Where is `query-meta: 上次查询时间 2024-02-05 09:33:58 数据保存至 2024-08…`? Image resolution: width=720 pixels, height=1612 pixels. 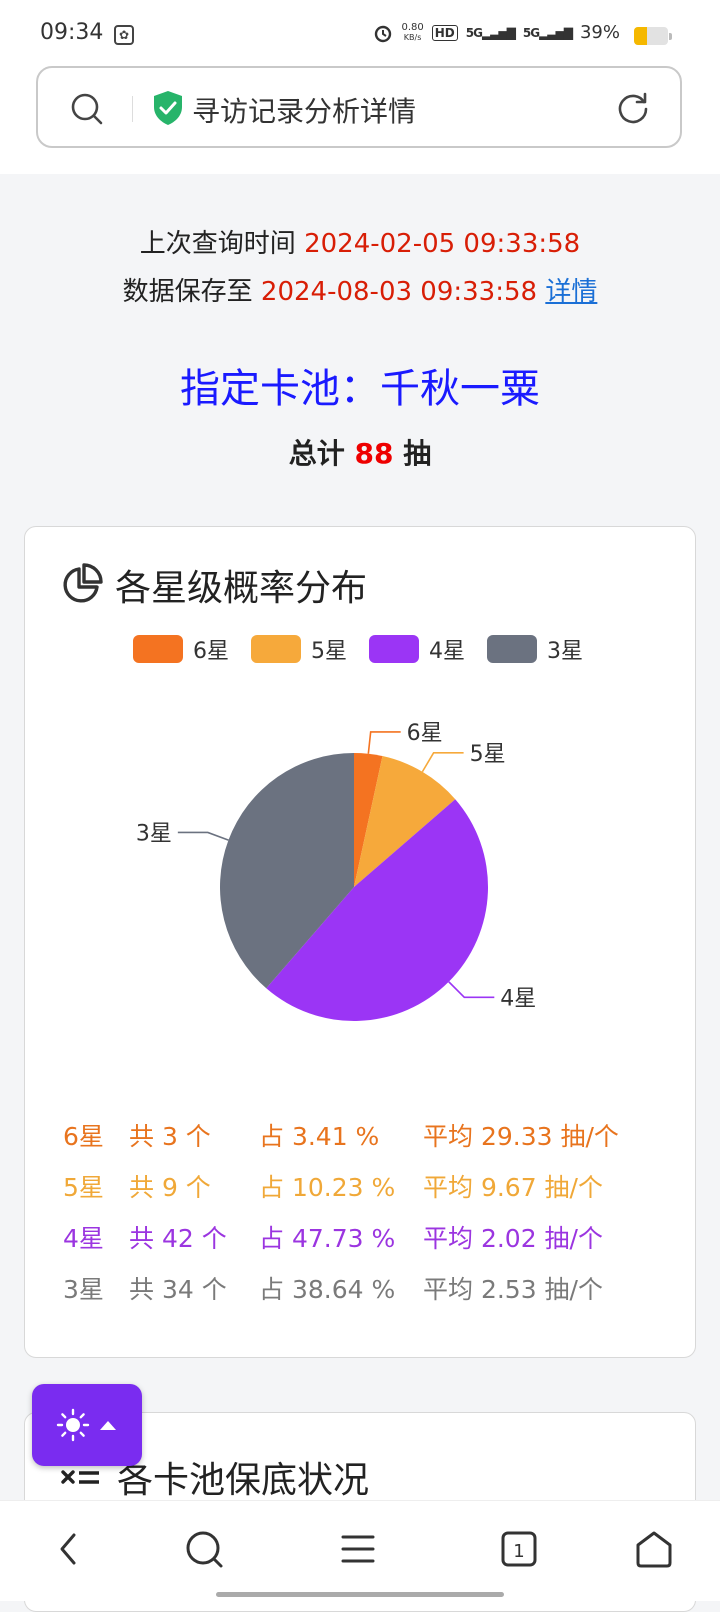 query-meta: 上次查询时间 2024-02-05 09:33:58 数据保存至 2024-08… is located at coordinates (360, 268).